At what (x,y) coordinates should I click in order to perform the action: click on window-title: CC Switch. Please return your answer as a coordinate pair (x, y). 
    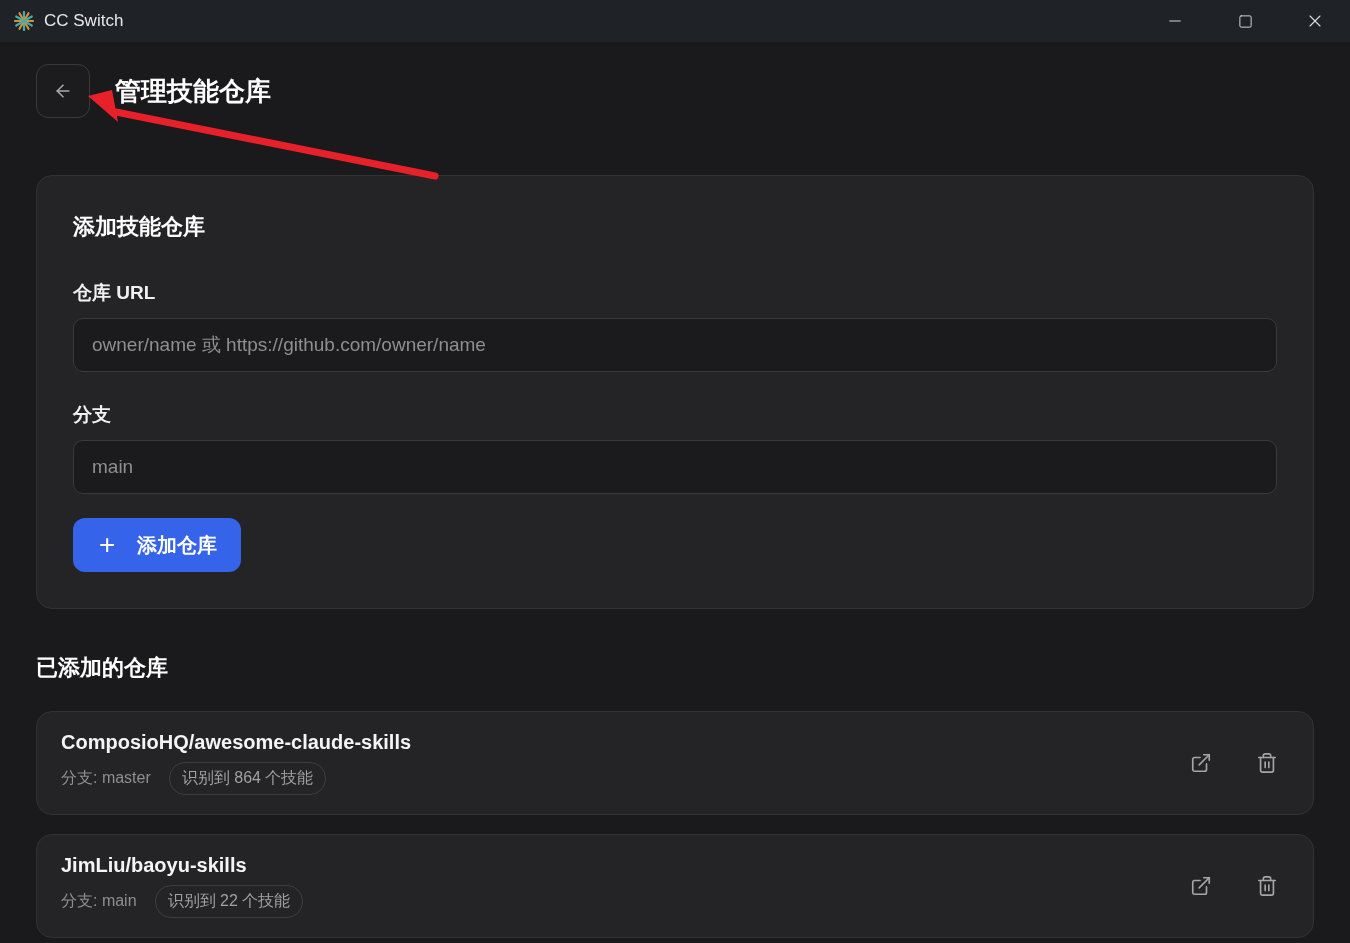
    Looking at the image, I should click on (84, 21).